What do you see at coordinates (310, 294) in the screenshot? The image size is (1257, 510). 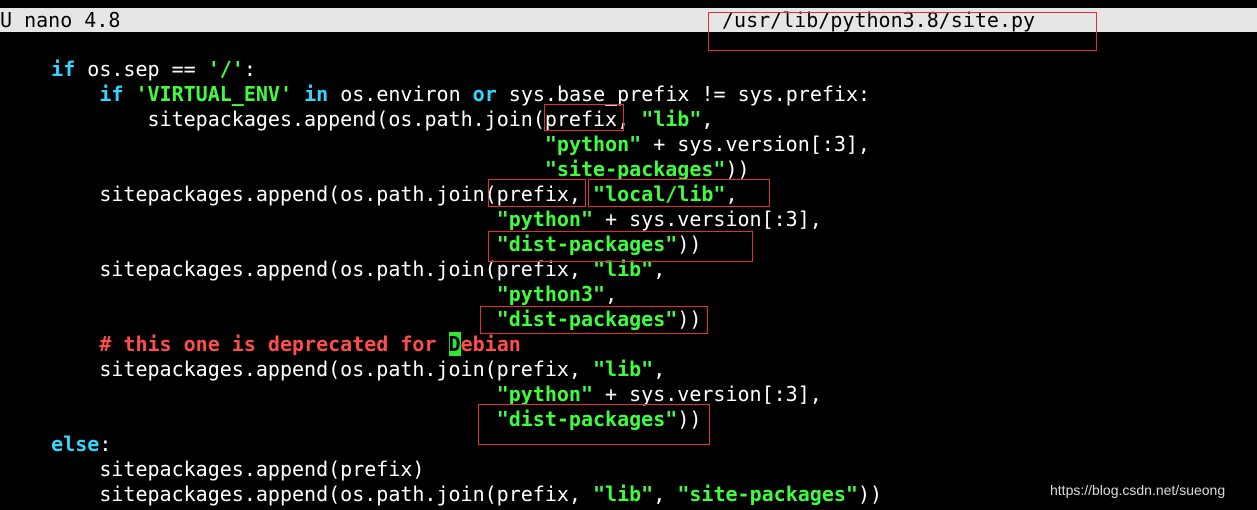 I see `code-line-10: "python3",` at bounding box center [310, 294].